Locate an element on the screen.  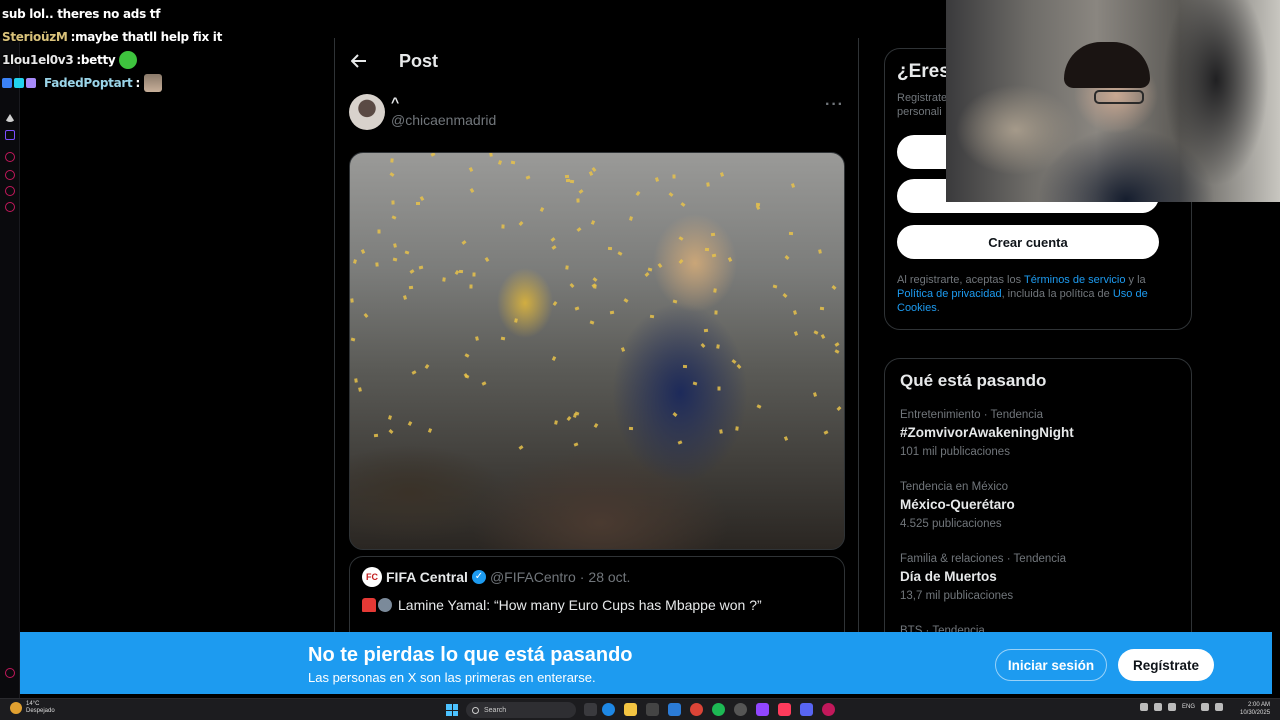
login-button: Iniciar sesión is located at coordinates (1051, 665).